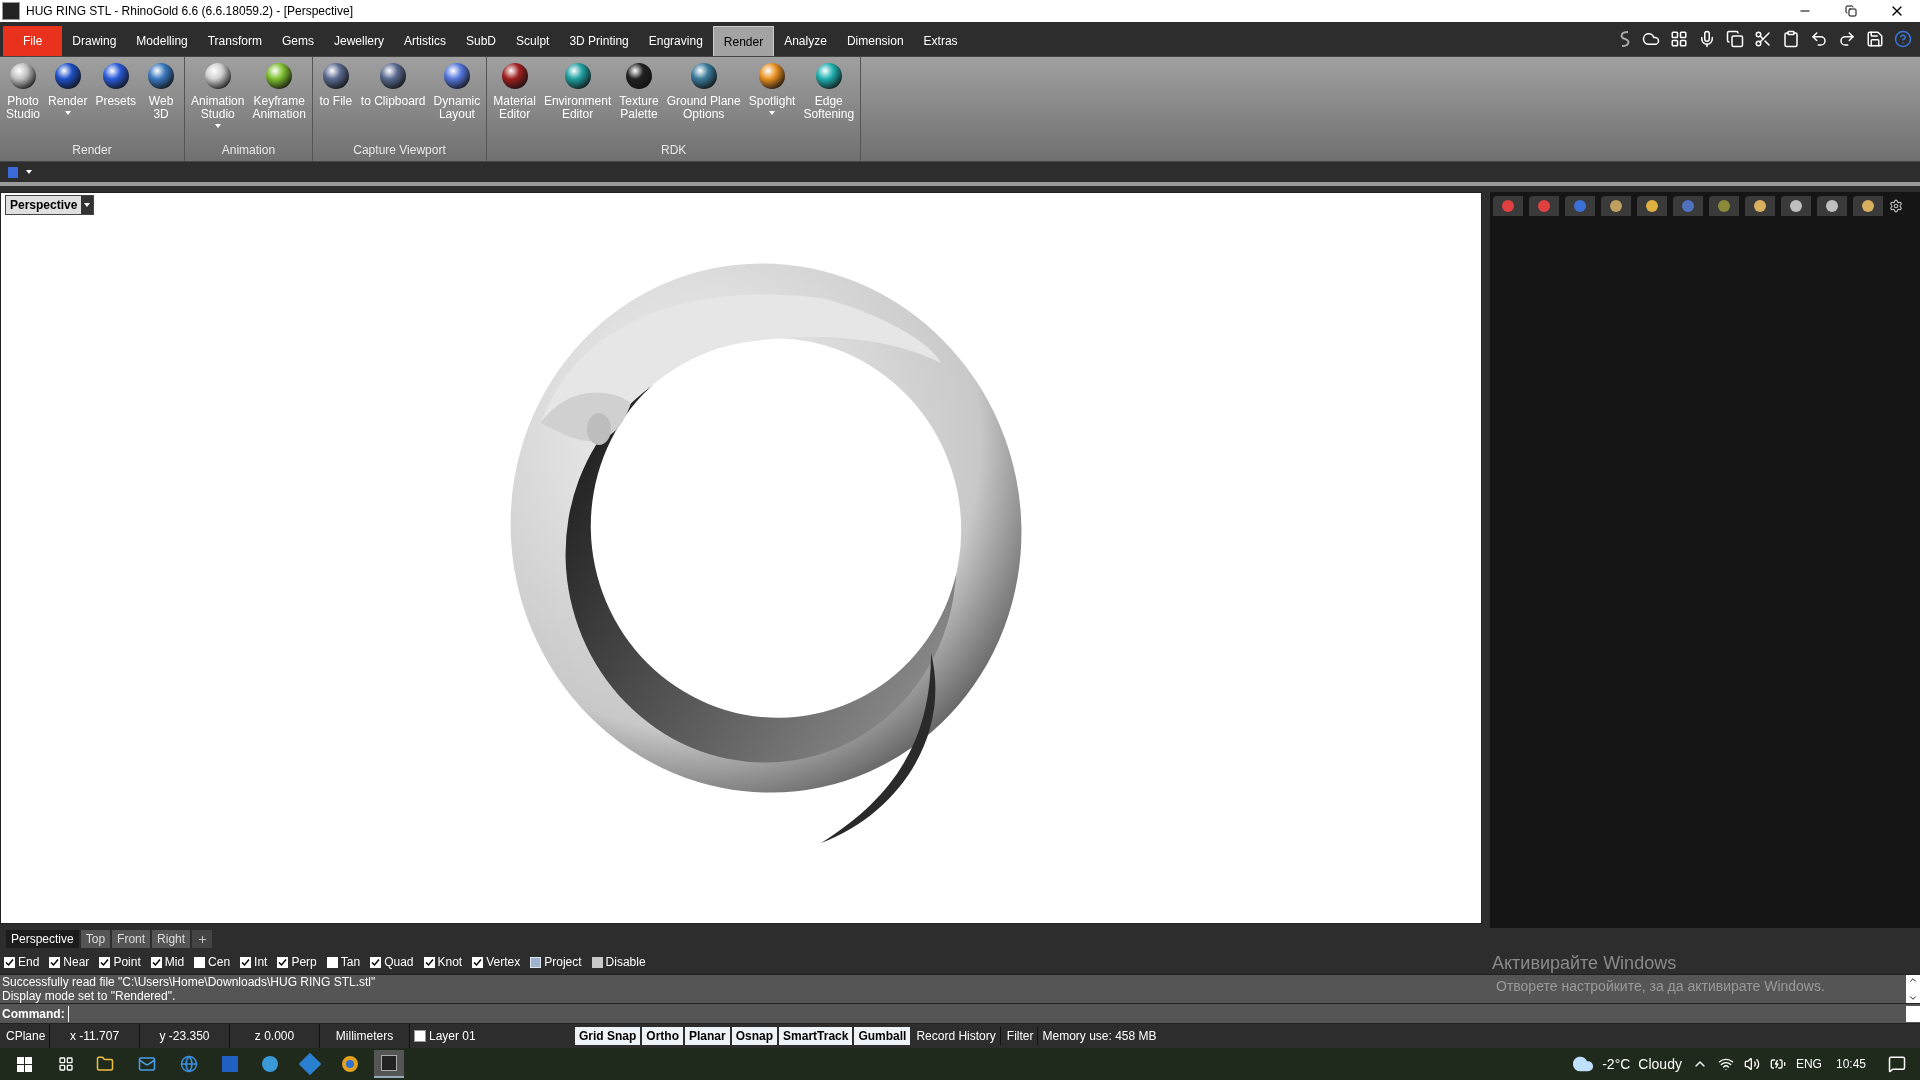 This screenshot has height=1080, width=1920. I want to click on folder-icon, so click(105, 1064).